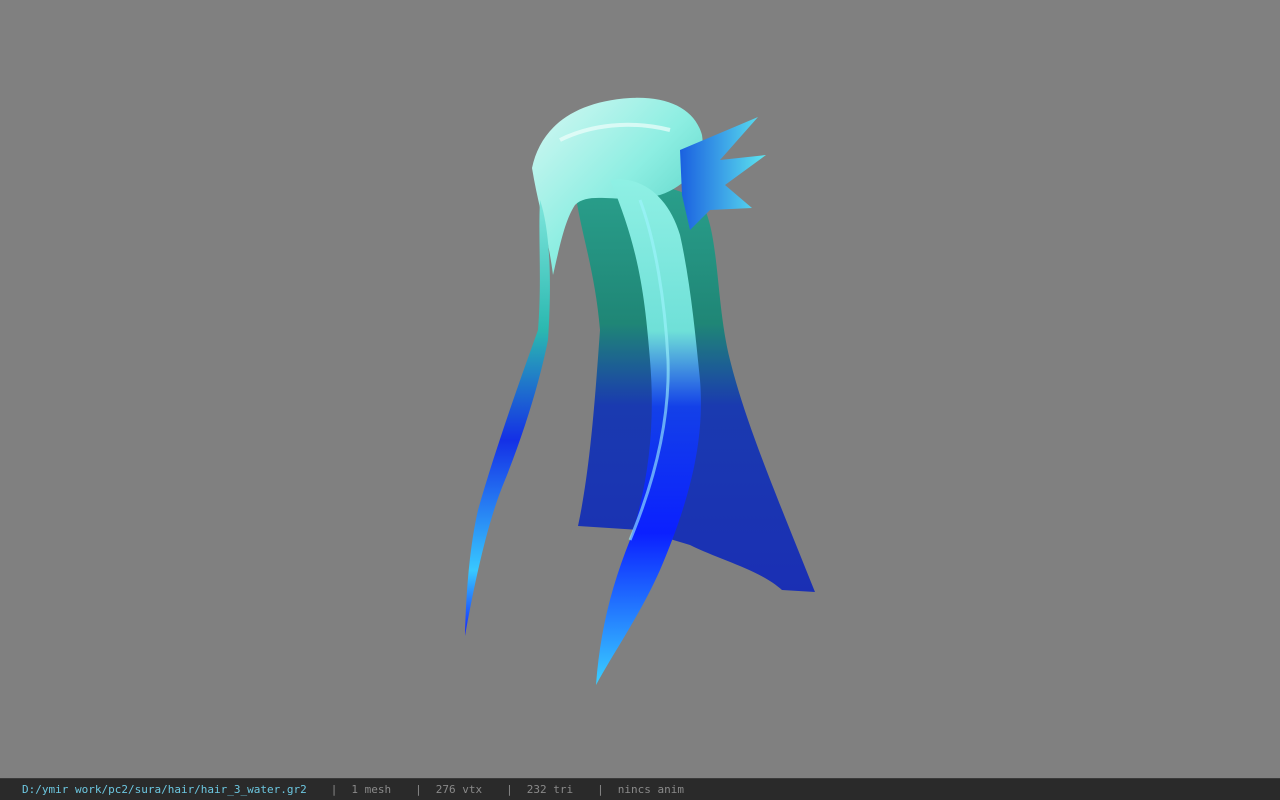 The width and height of the screenshot is (1280, 800). Describe the element at coordinates (507, 418) in the screenshot. I see `left-hair-strand` at that location.